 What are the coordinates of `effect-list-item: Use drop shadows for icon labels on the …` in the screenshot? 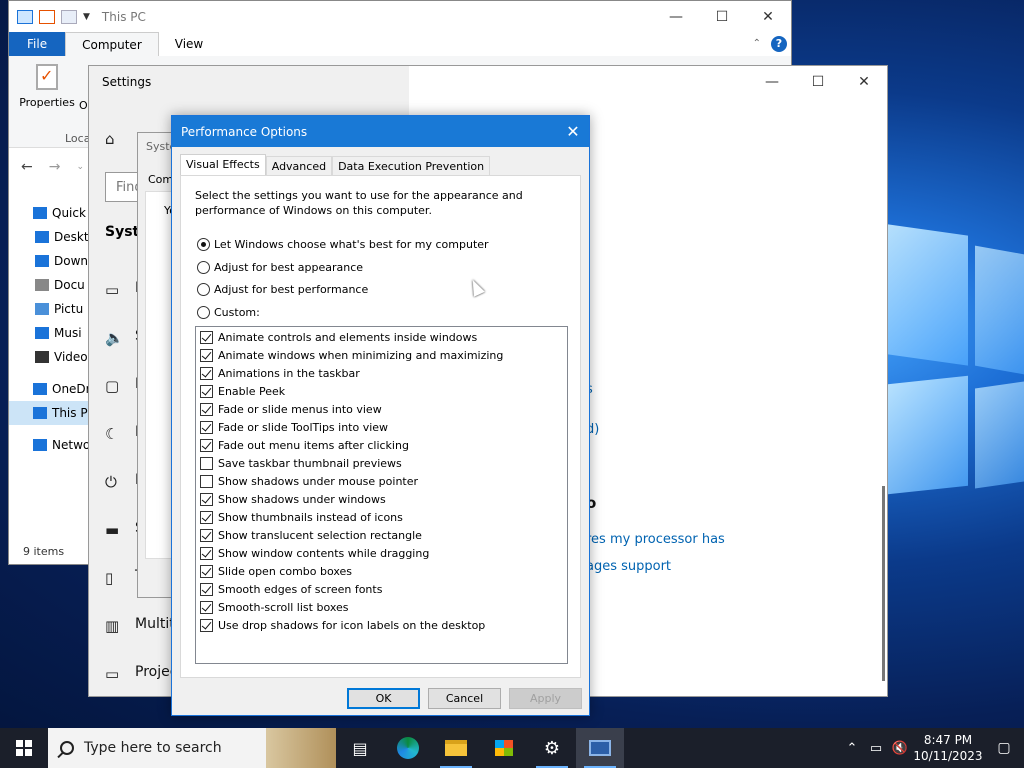 It's located at (381, 625).